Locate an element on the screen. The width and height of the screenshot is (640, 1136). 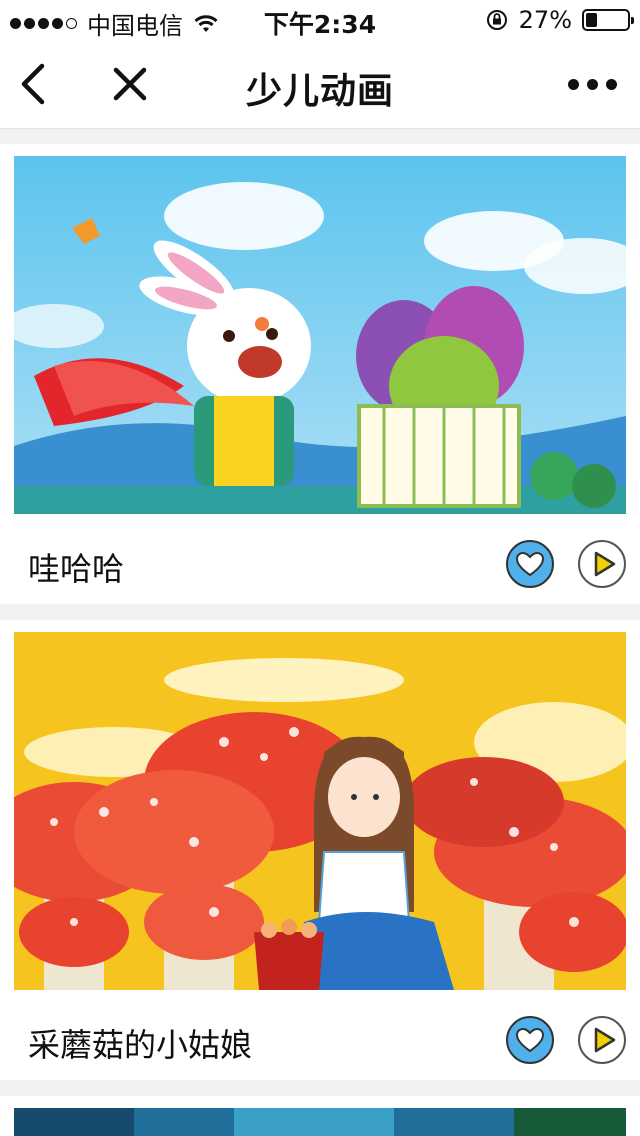
nav-bar: 少儿动画 is located at coordinates (320, 84).